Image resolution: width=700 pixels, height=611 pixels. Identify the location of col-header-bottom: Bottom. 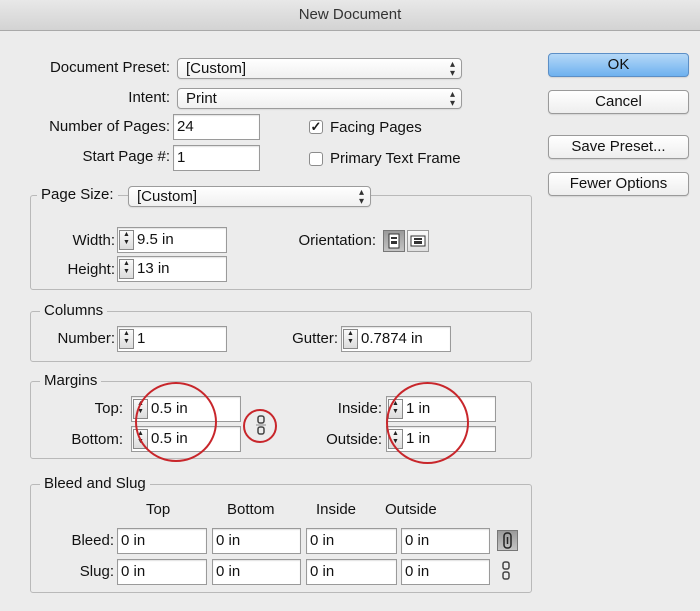
(251, 509).